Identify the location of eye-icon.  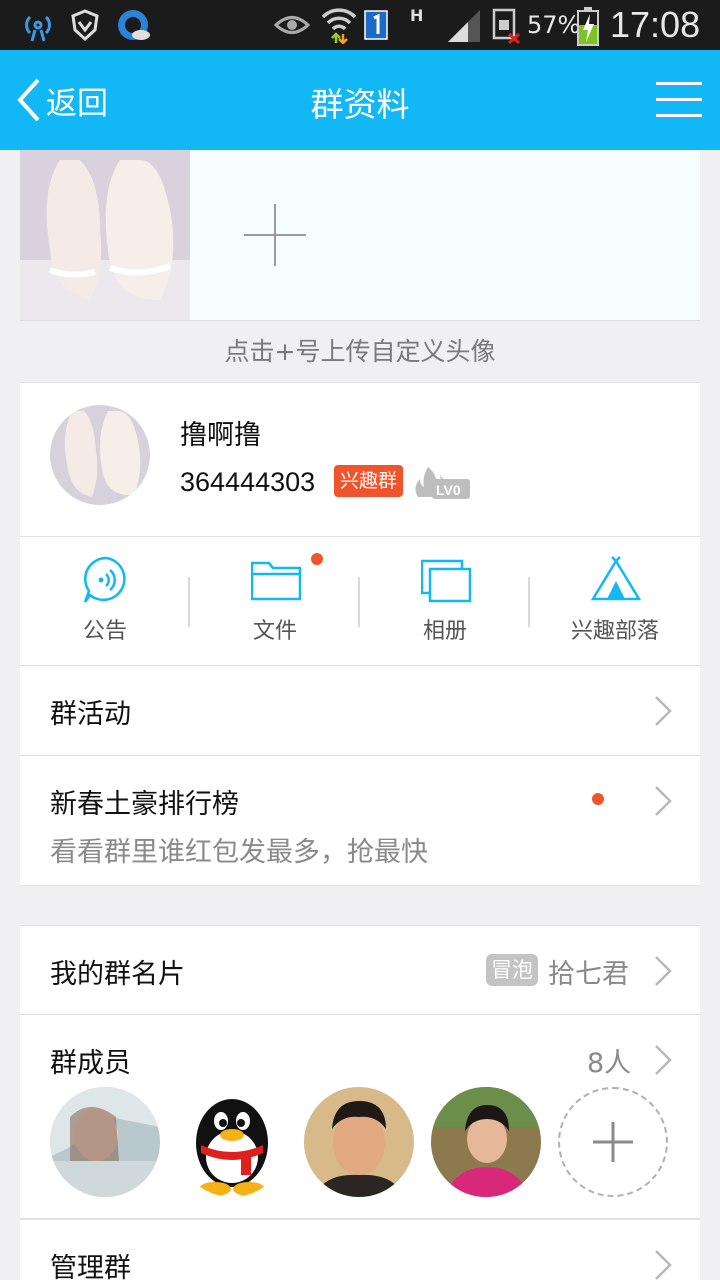
(292, 25).